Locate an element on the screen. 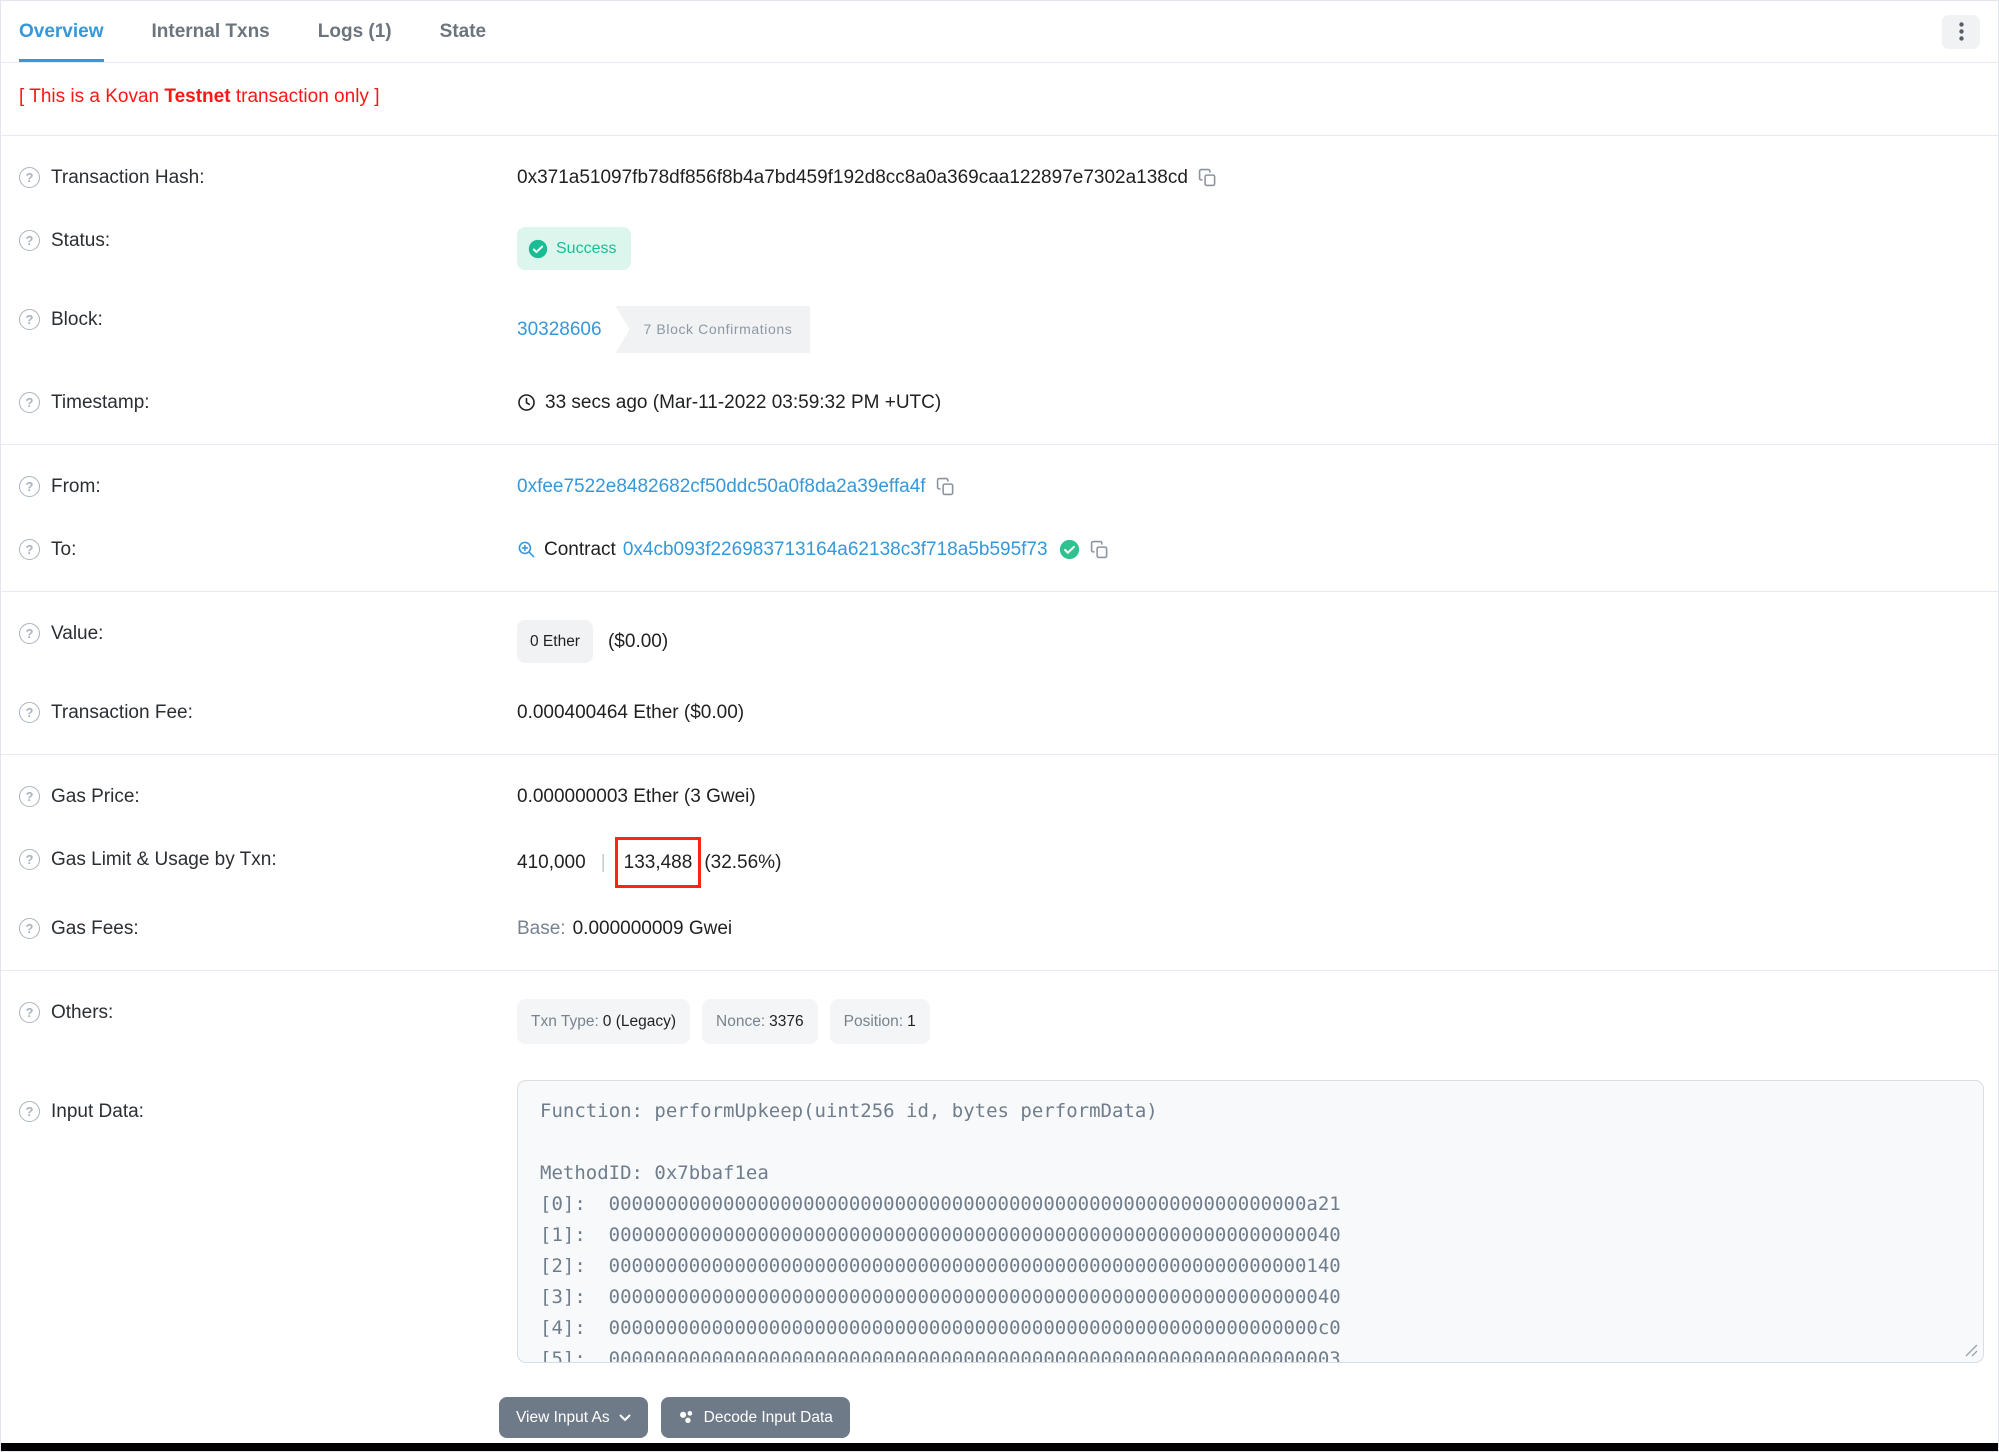 Image resolution: width=1999 pixels, height=1452 pixels. row-value: ? Value: 0 Ether ($0.00) is located at coordinates (999, 641).